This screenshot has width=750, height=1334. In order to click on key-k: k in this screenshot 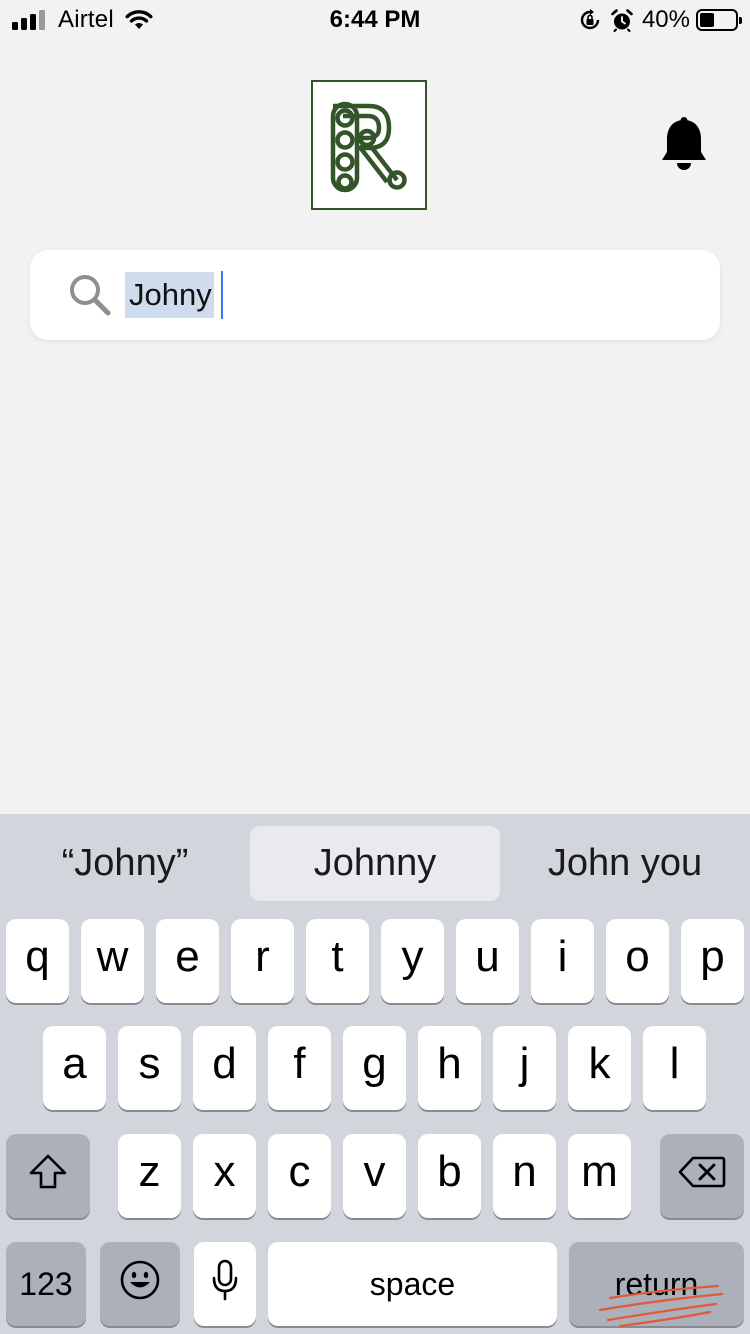, I will do `click(599, 1068)`.